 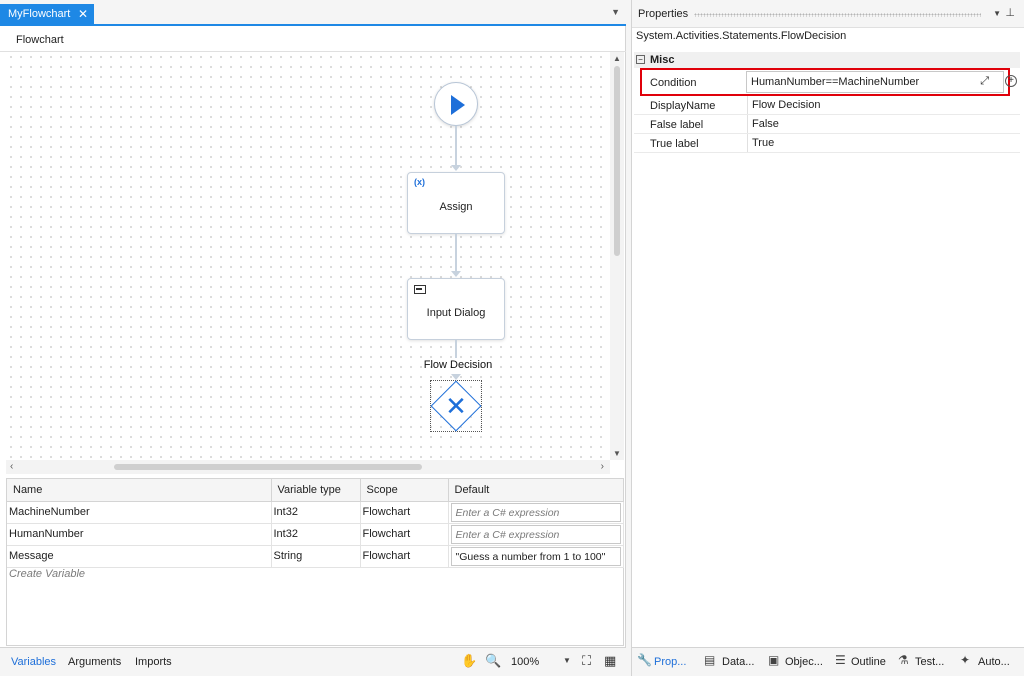 I want to click on chevron-right-icon: ›, so click(x=602, y=466).